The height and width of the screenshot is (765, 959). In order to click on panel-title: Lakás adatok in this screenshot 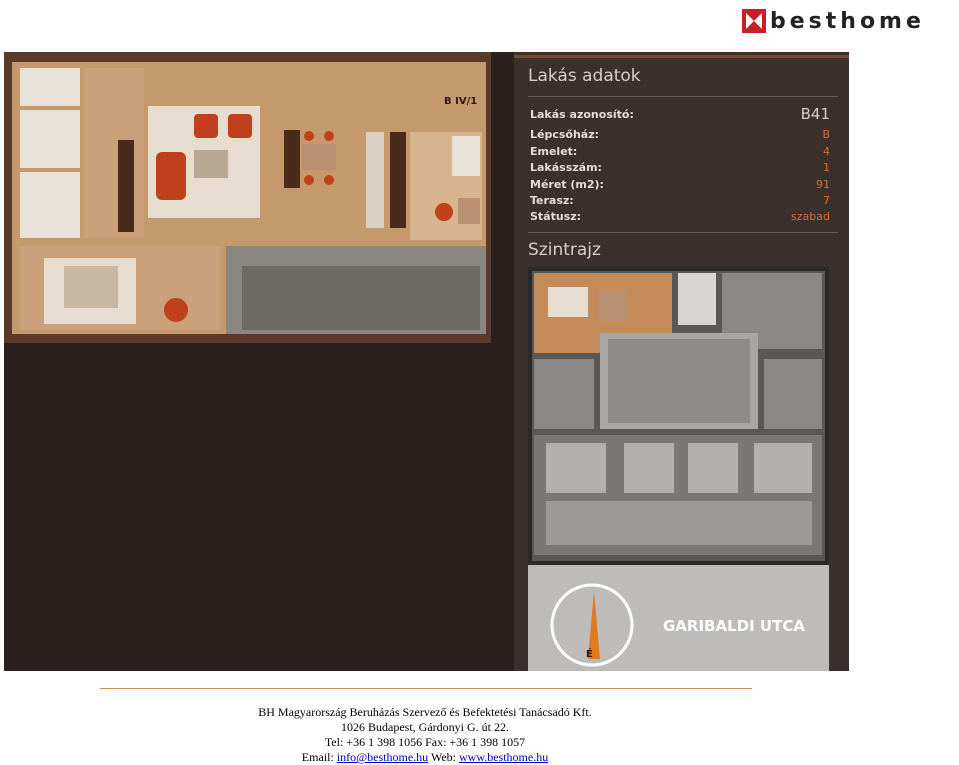, I will do `click(584, 76)`.